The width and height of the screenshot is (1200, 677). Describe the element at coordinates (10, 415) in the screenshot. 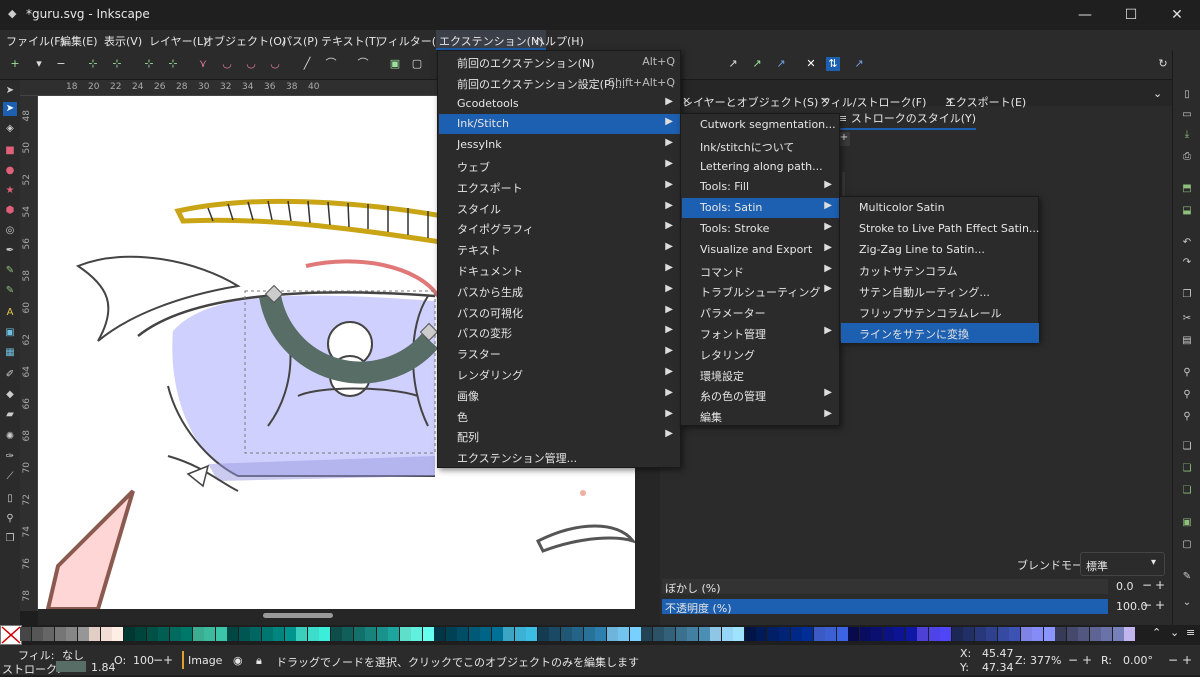

I see `eraser-tool-icon: ▰` at that location.